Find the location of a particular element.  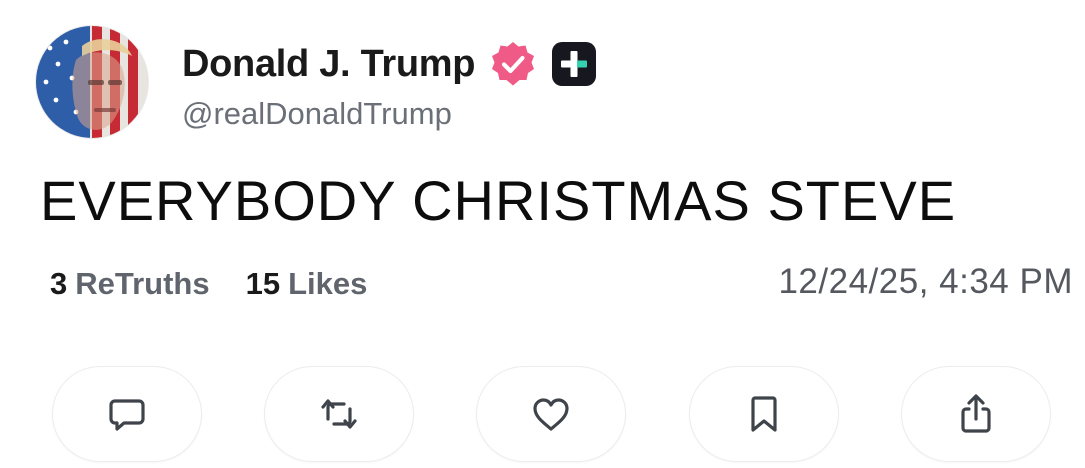

retruth-button is located at coordinates (339, 414).